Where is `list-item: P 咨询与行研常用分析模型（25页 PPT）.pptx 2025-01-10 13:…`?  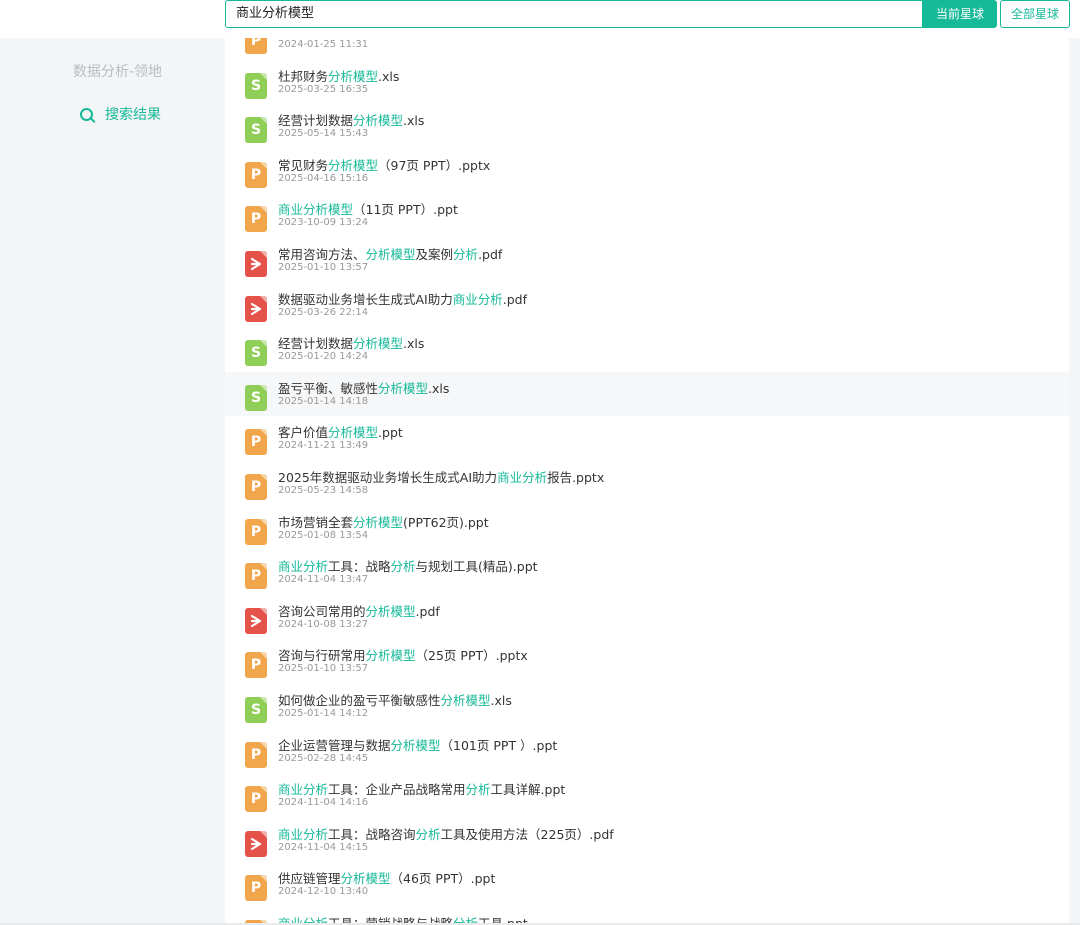 list-item: P 咨询与行研常用分析模型（25页 PPT）.pptx 2025-01-10 13:… is located at coordinates (647, 661).